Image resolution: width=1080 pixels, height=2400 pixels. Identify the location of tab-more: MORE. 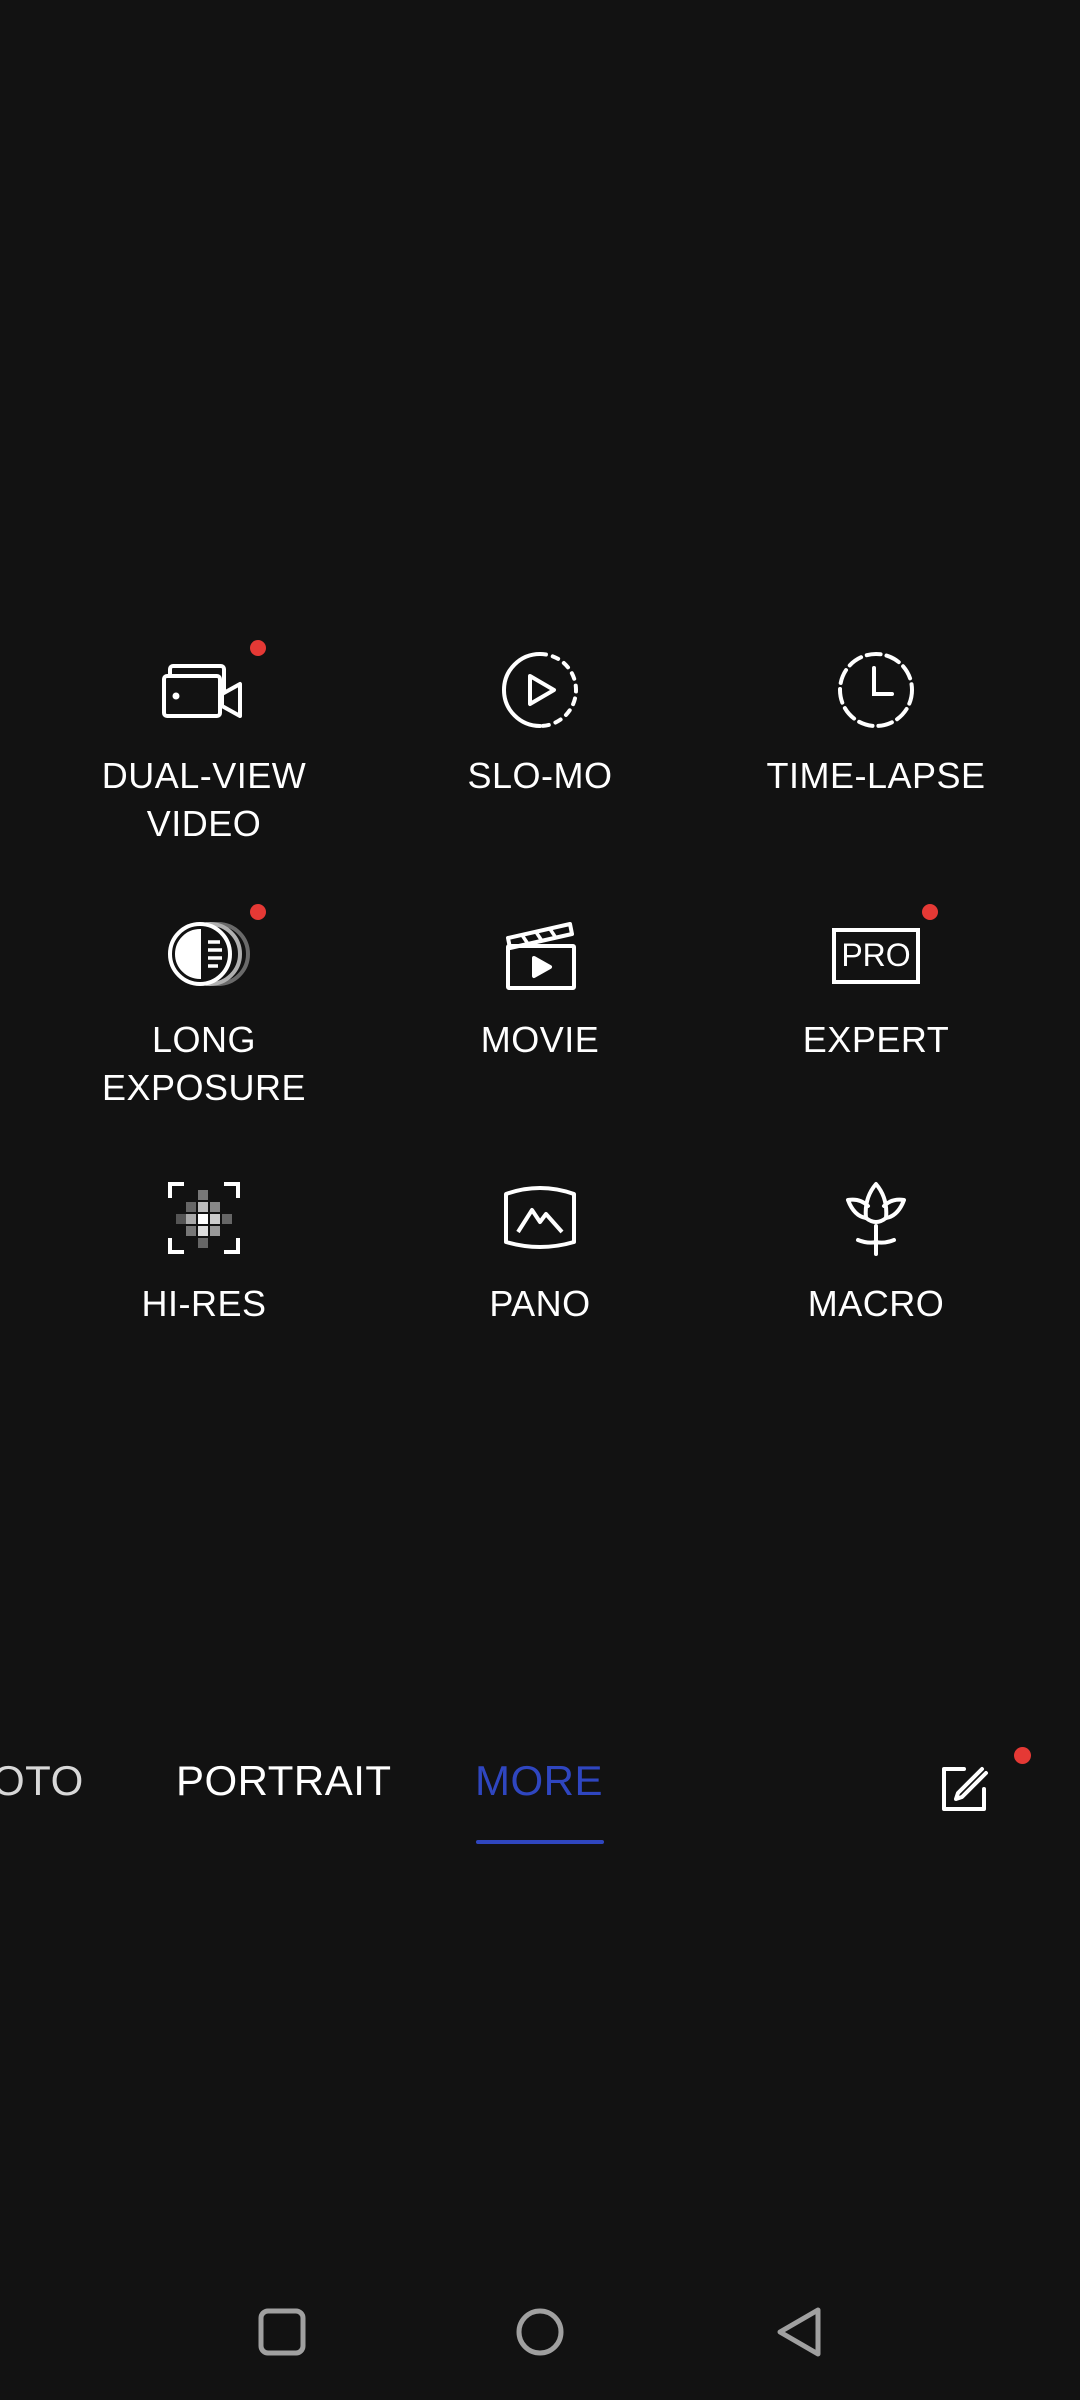
(539, 1781).